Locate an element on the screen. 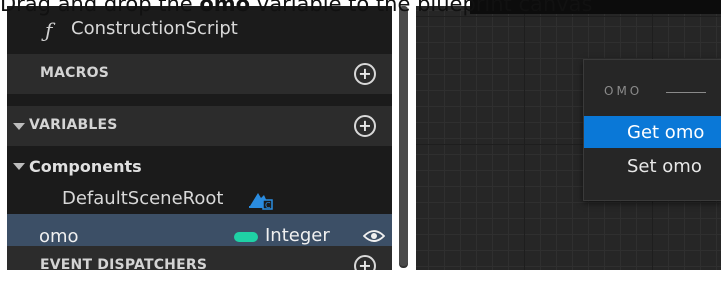 The image size is (721, 302). default-scene-root-label: DefaultSceneRoot is located at coordinates (143, 198).